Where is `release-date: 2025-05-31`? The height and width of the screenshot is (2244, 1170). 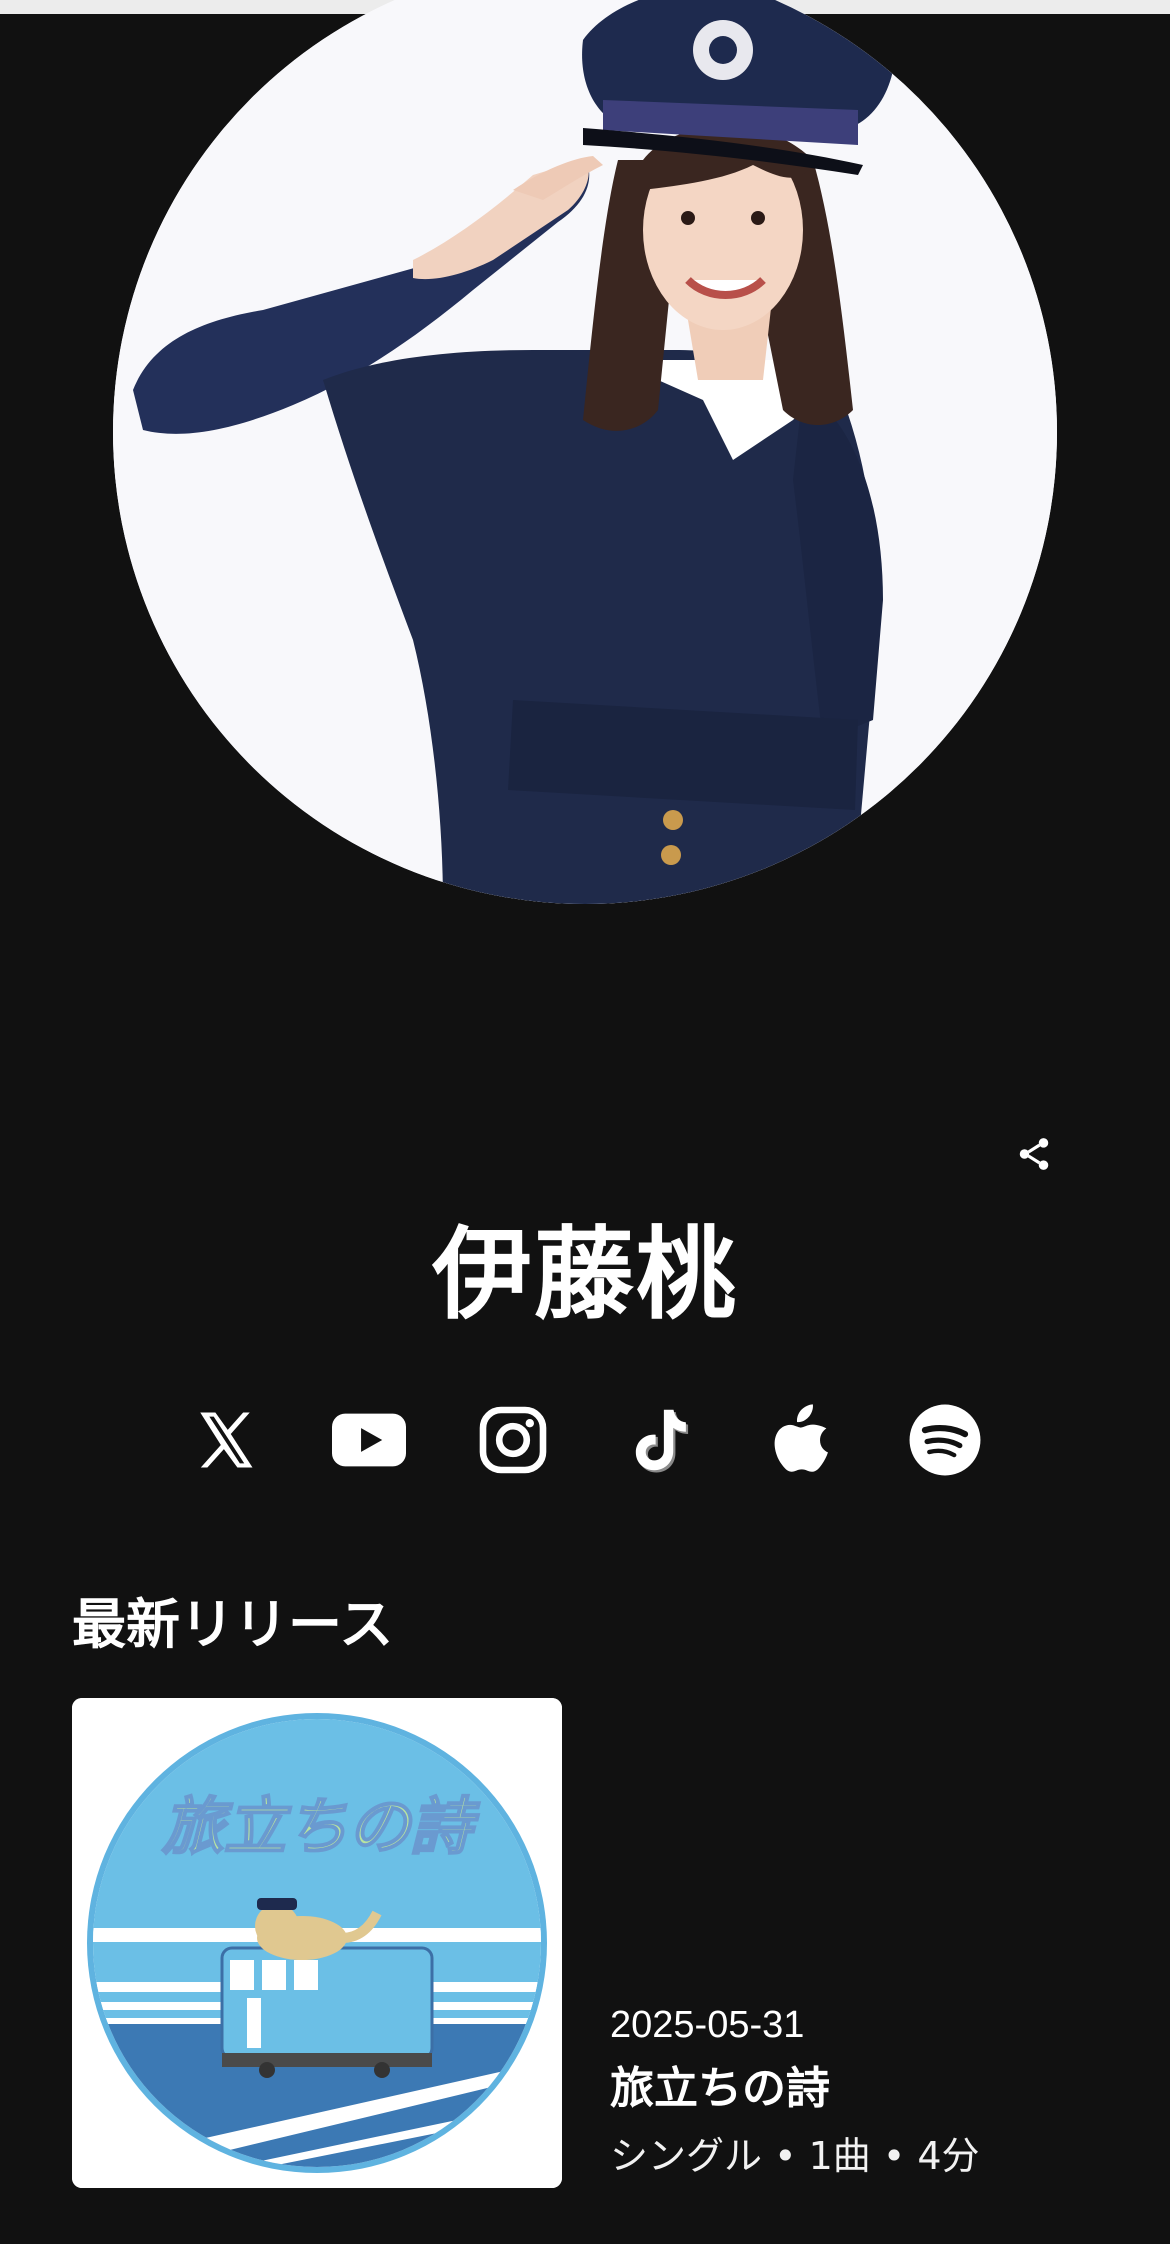 release-date: 2025-05-31 is located at coordinates (707, 2025).